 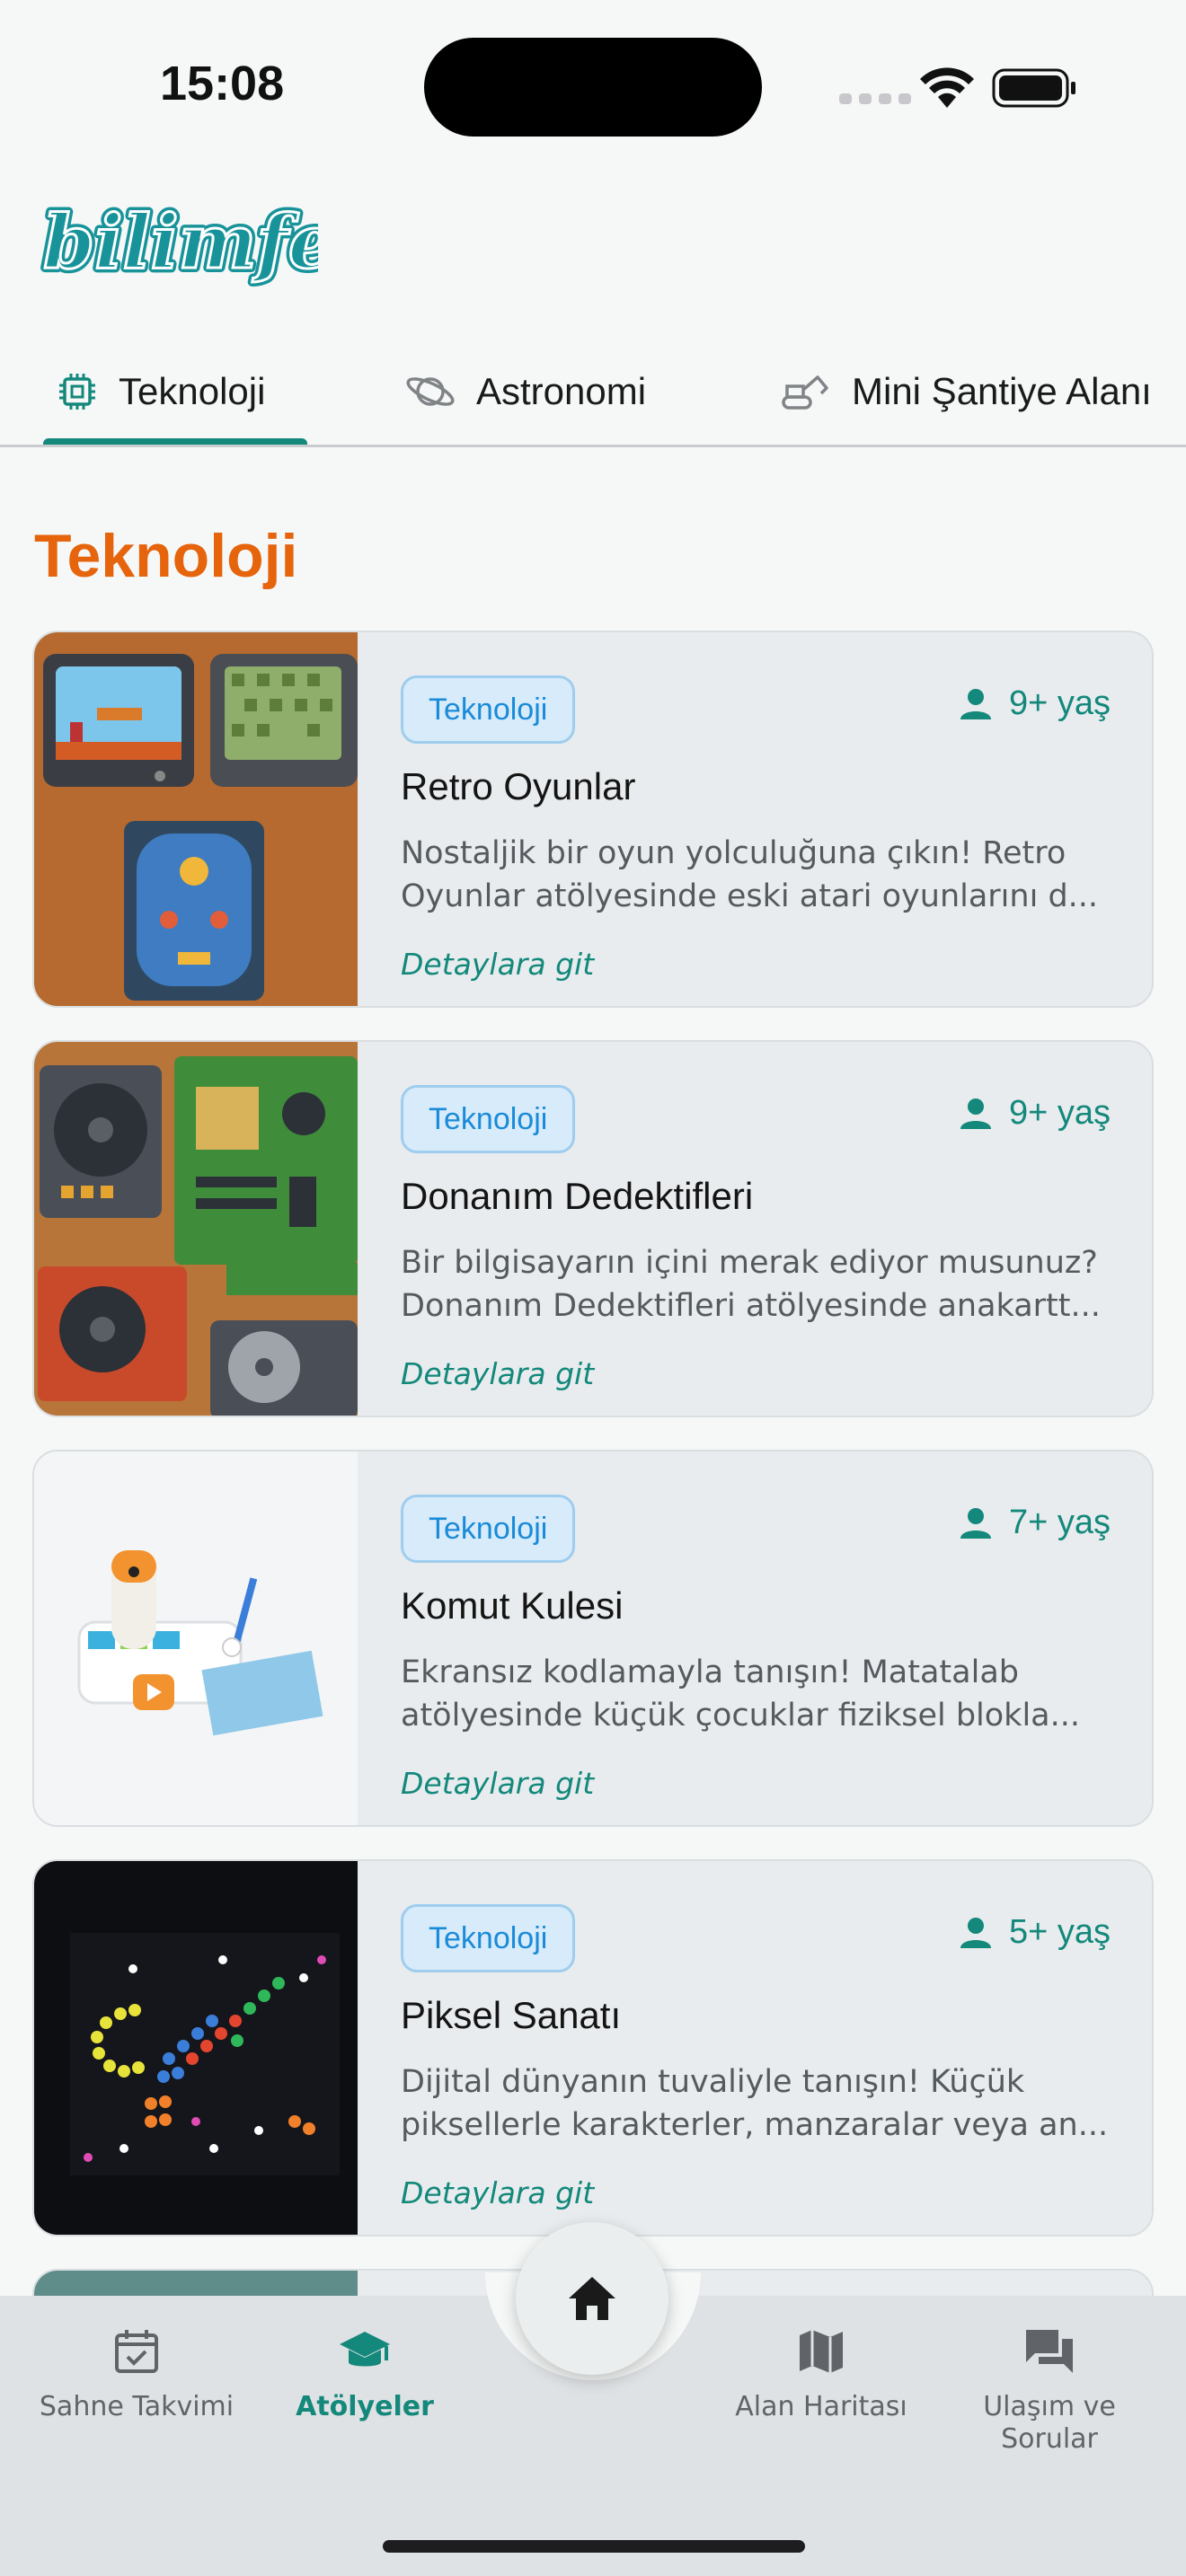 I want to click on computer-hardware-image, so click(x=196, y=1229).